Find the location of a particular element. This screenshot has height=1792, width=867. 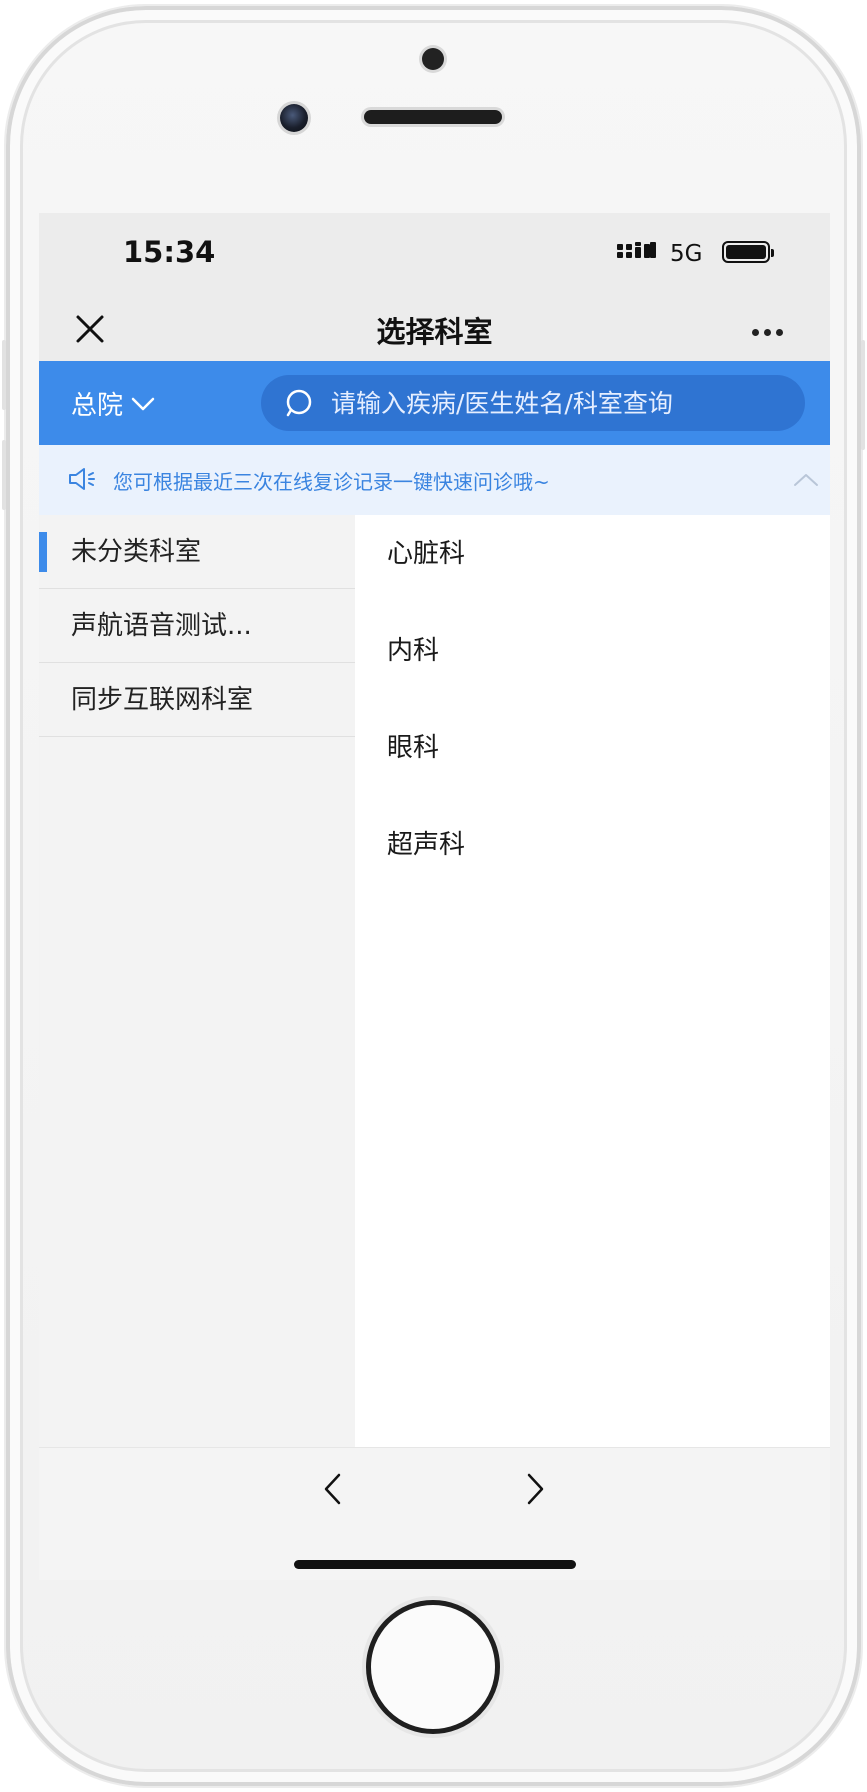

home-indicator is located at coordinates (435, 1564).